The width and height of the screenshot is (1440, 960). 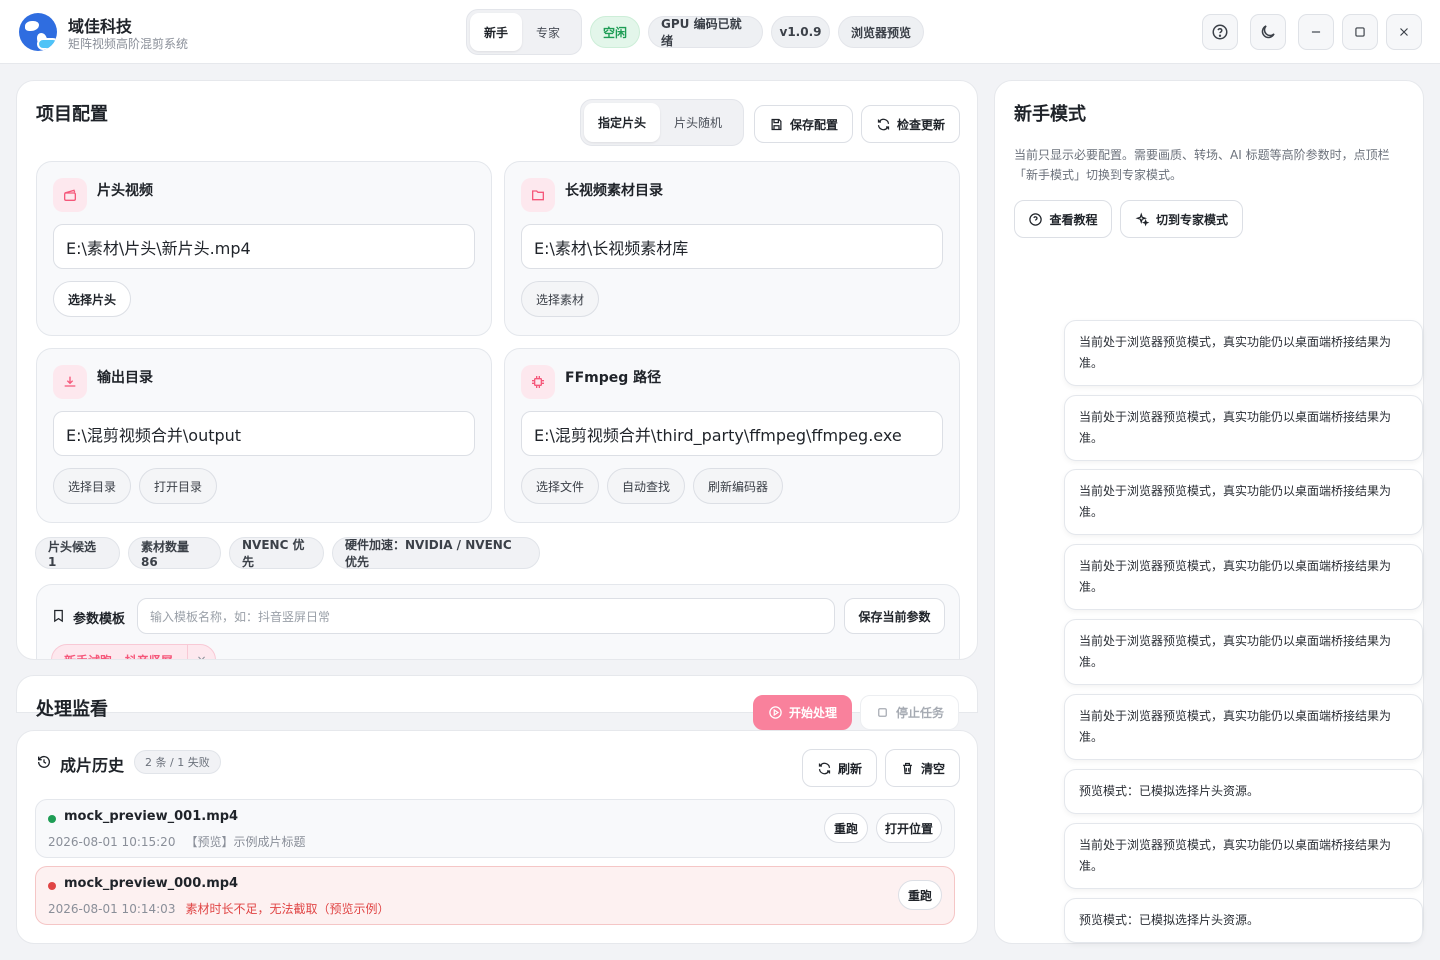 What do you see at coordinates (92, 486) in the screenshot?
I see `select-output-button: 选择目录` at bounding box center [92, 486].